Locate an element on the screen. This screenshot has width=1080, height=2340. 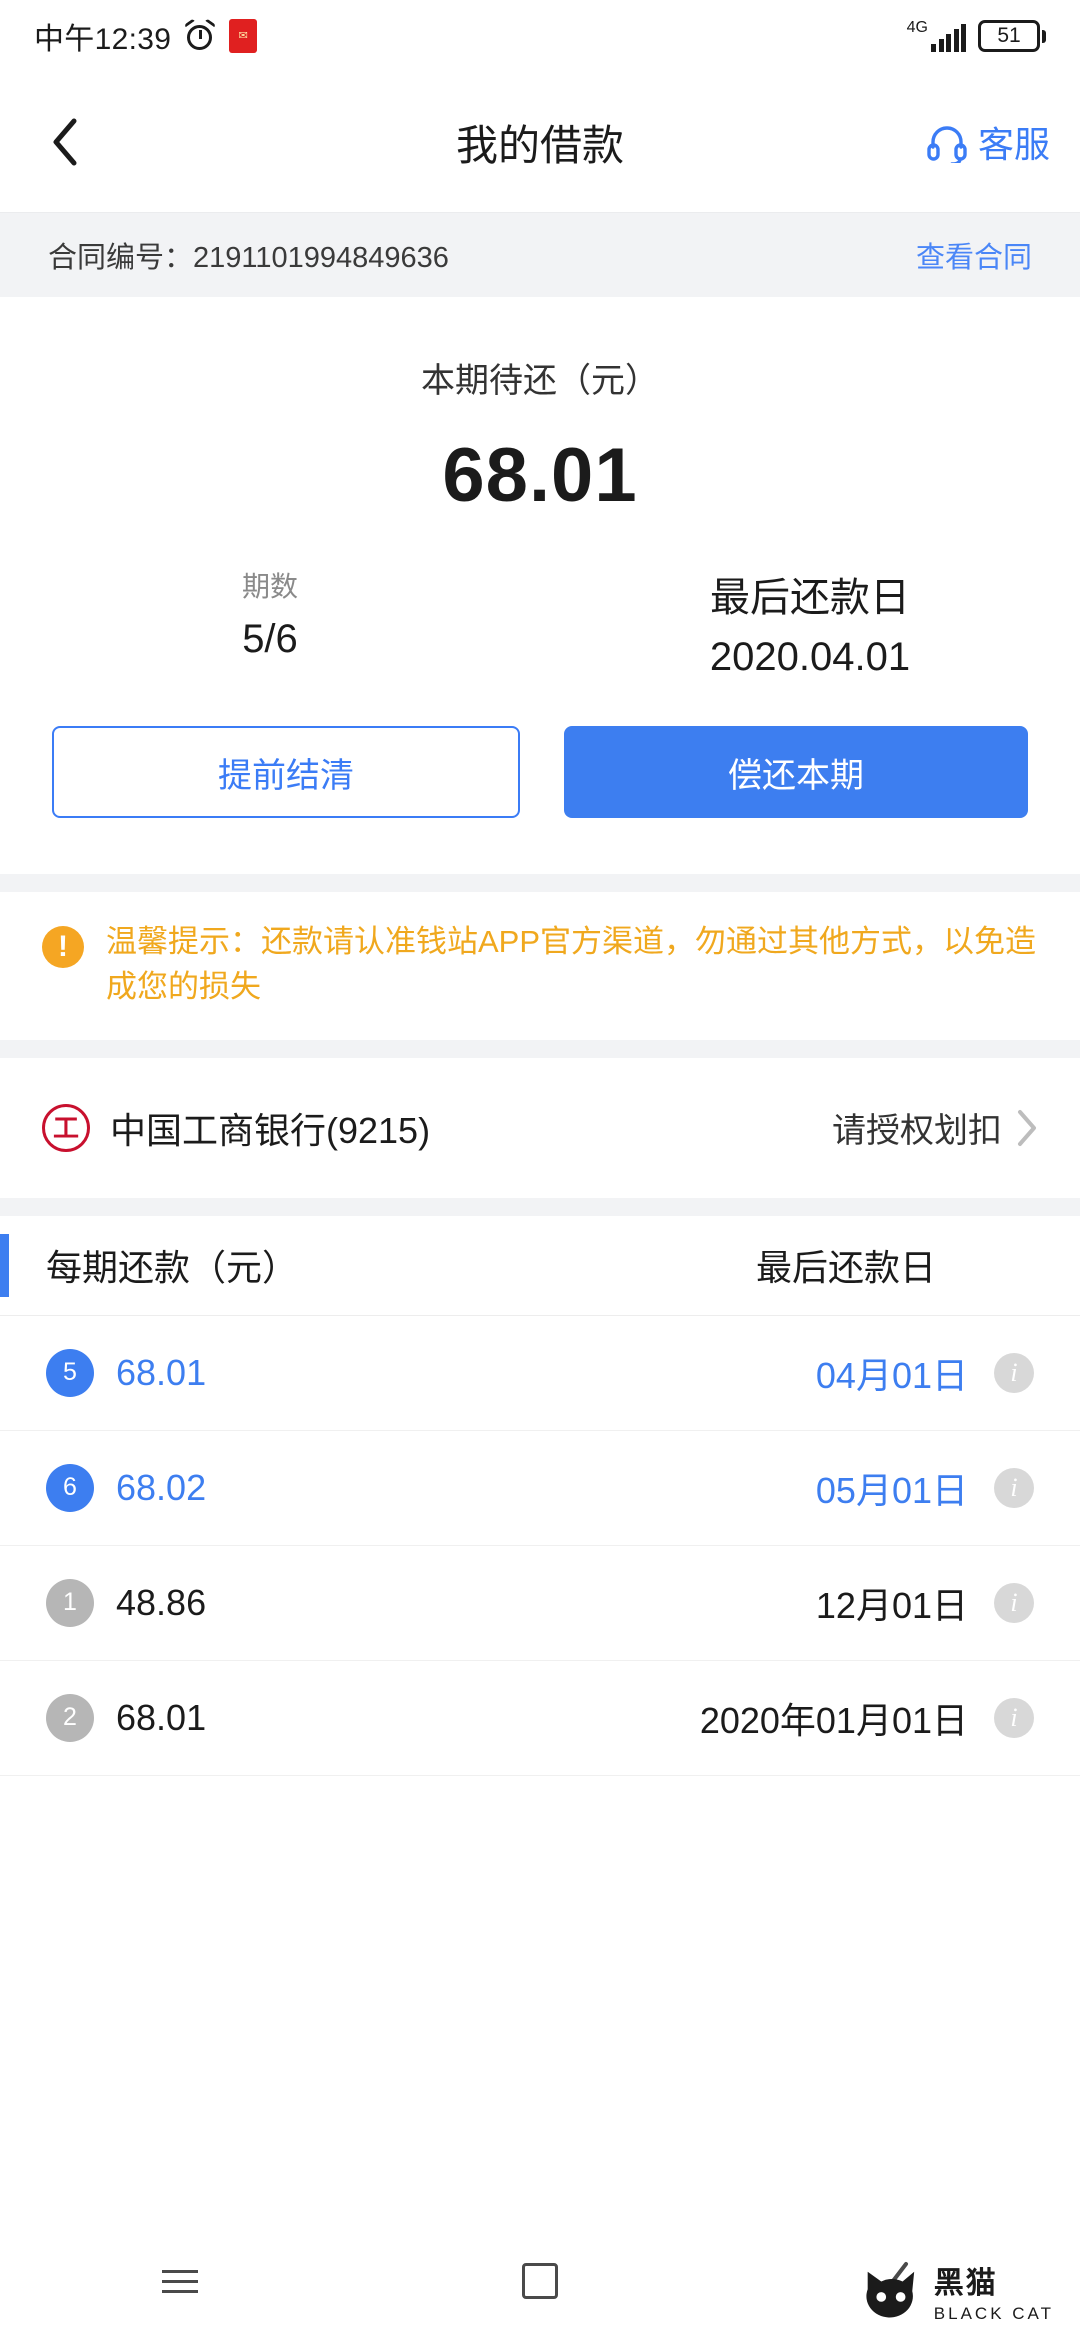
bank-name: 中国工商银行(9215) is located at coordinates (270, 1130).